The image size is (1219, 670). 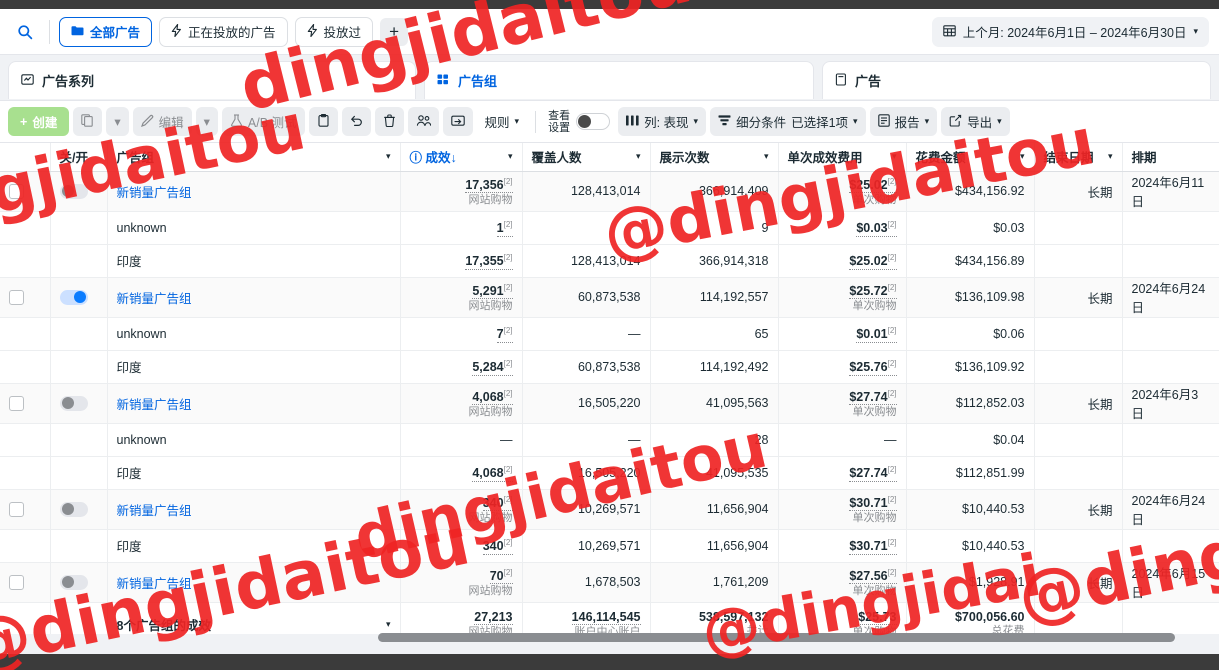 What do you see at coordinates (776, 637) in the screenshot?
I see `horizontal-scrollbar-thumb` at bounding box center [776, 637].